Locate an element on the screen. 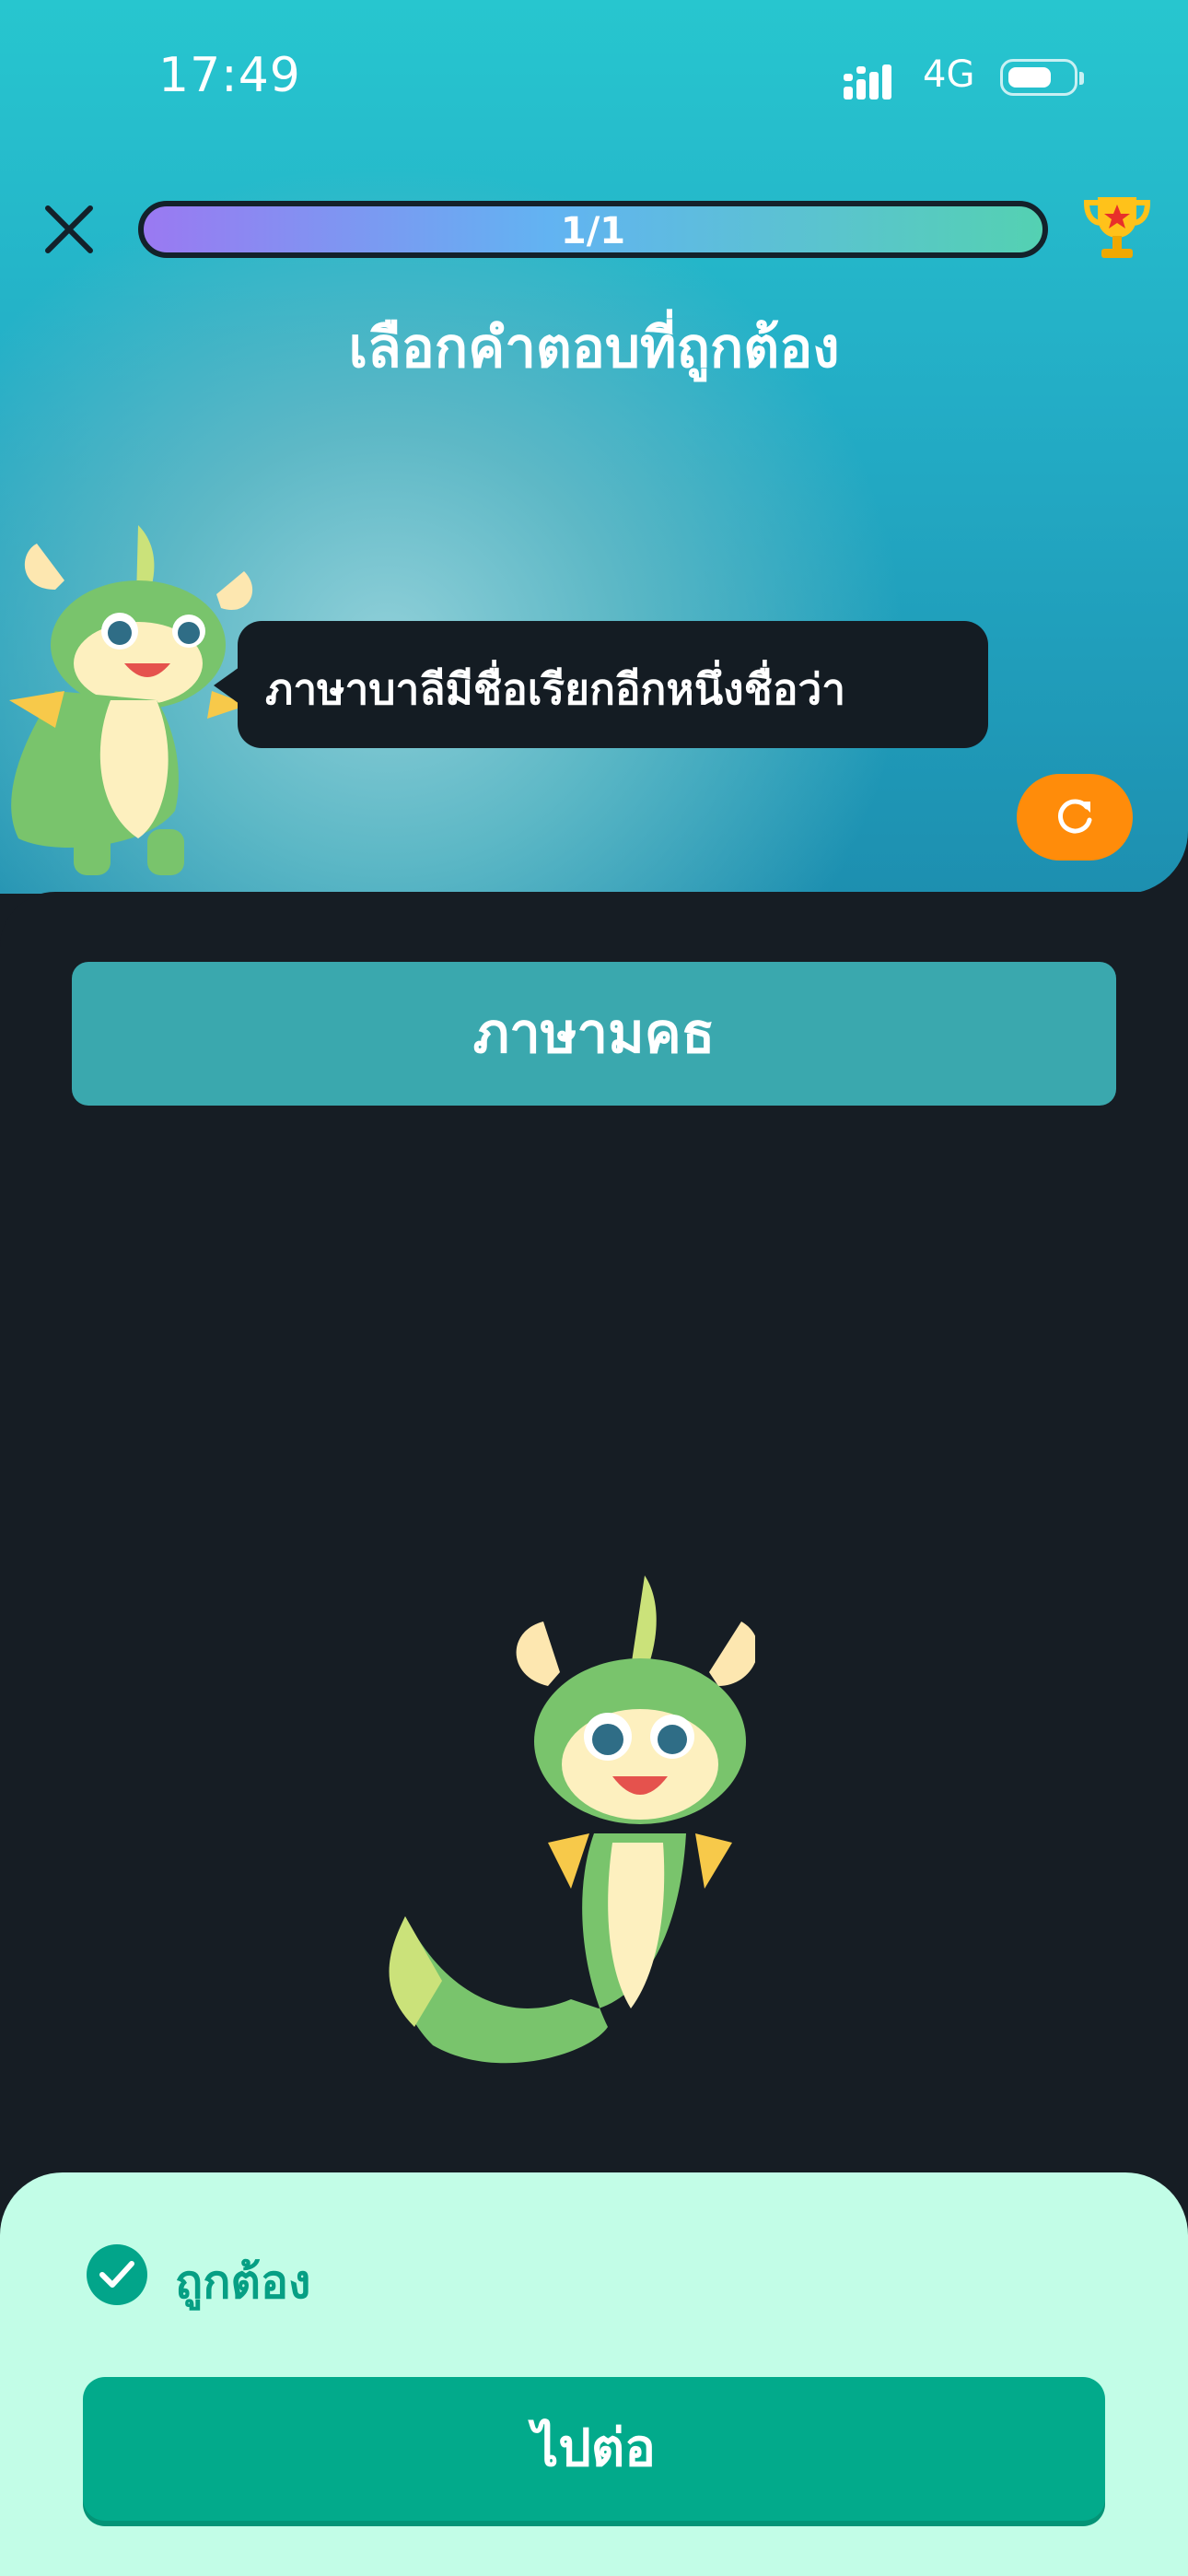  progress-bar: 1/1 is located at coordinates (593, 229).